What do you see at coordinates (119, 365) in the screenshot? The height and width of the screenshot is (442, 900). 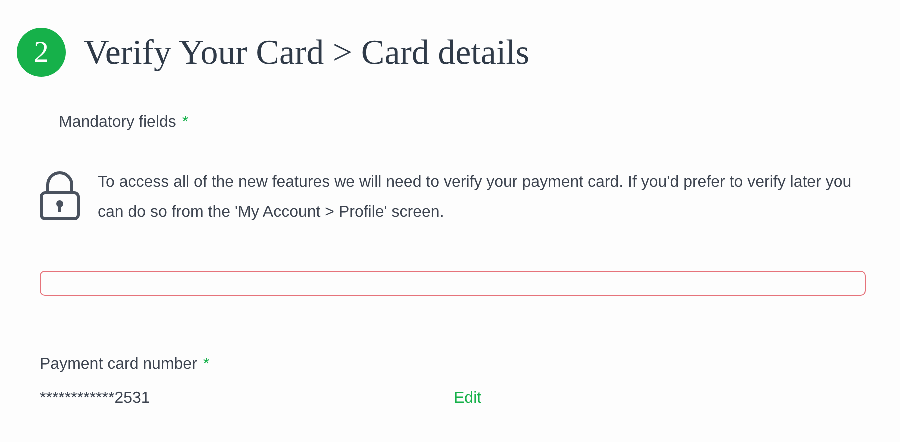 I see `card-number-label: Payment card number` at bounding box center [119, 365].